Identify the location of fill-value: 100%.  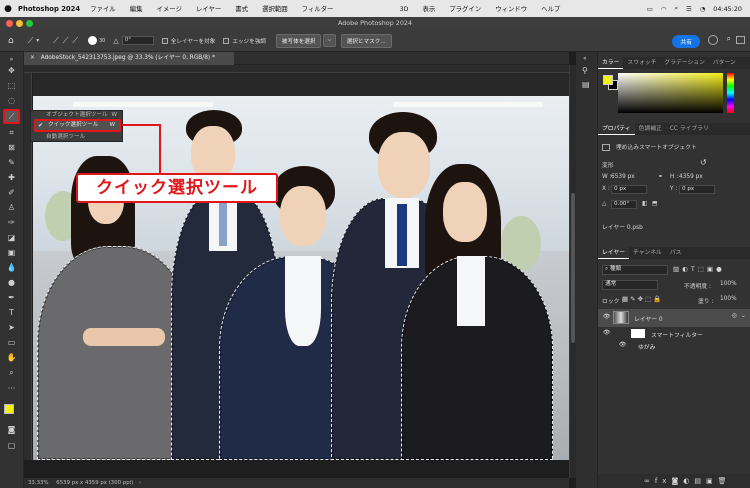
(728, 299).